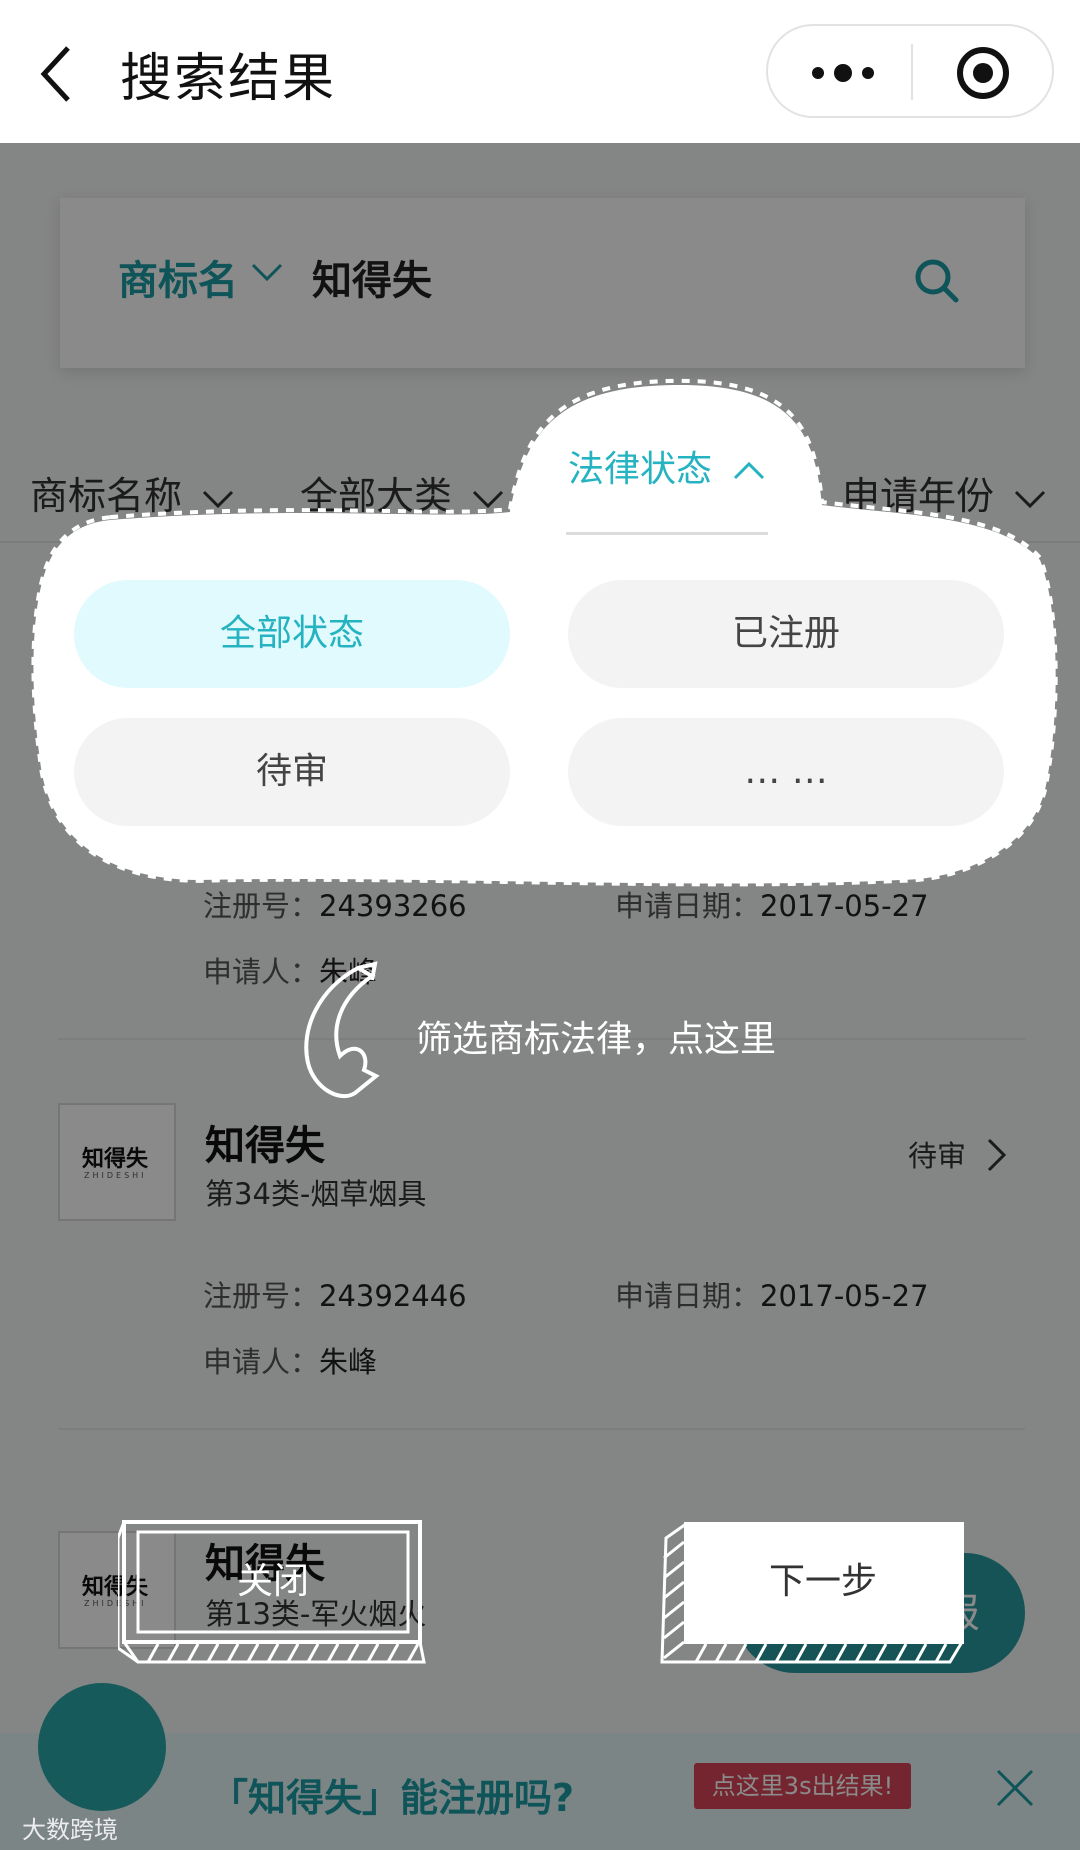 The height and width of the screenshot is (1850, 1080). Describe the element at coordinates (749, 470) in the screenshot. I see `chevron-up-icon` at that location.